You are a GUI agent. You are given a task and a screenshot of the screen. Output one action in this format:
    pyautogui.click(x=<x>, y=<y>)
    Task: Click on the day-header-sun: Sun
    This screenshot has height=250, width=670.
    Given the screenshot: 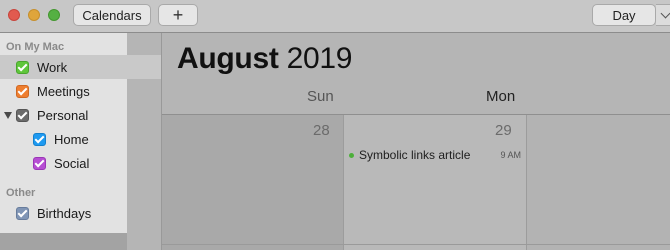 What is the action you would take?
    pyautogui.click(x=320, y=96)
    